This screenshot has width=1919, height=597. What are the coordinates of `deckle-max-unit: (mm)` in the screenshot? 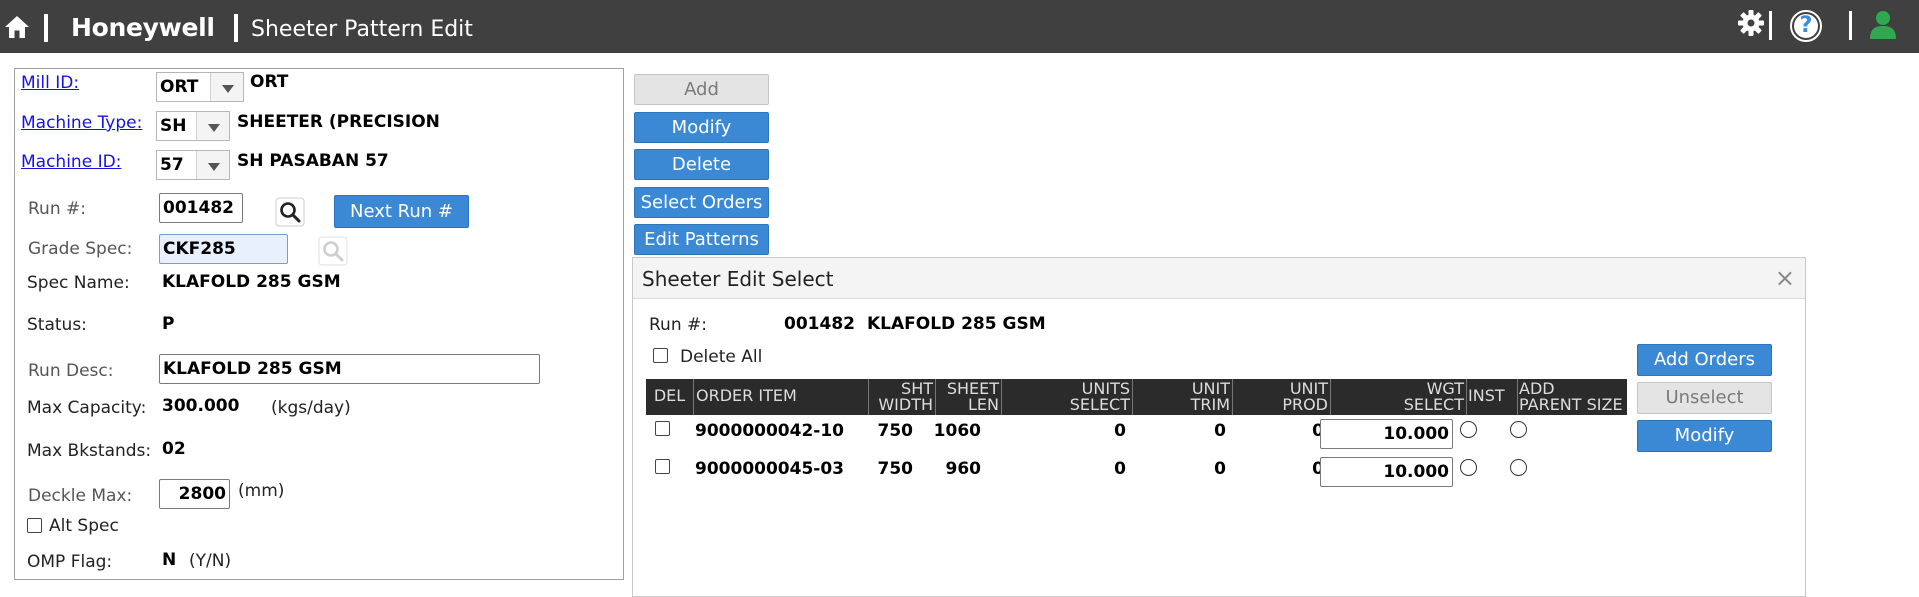 It's located at (261, 491).